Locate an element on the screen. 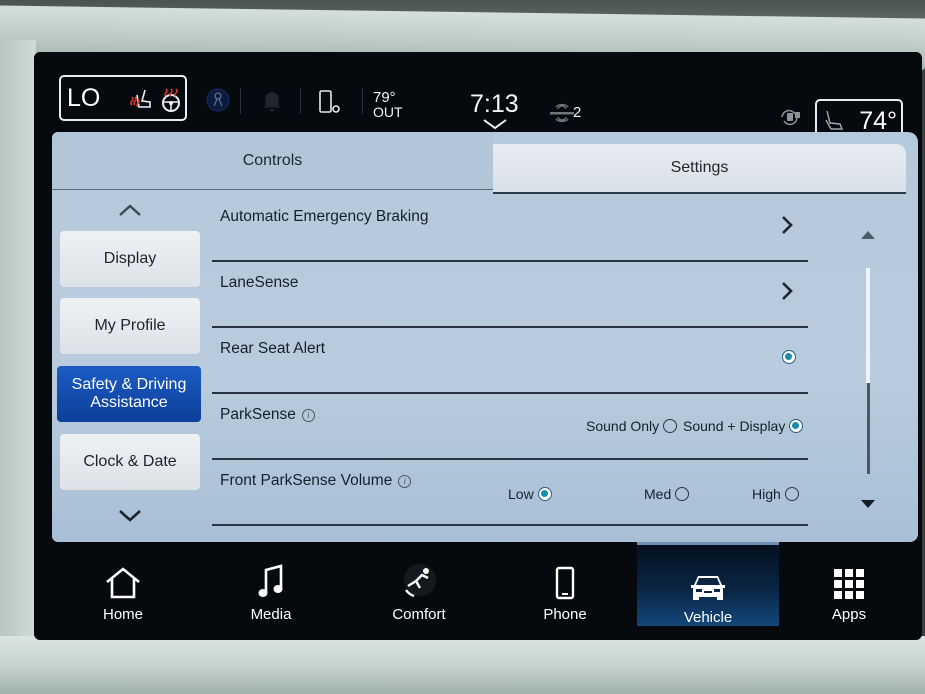  home-icon is located at coordinates (123, 583).